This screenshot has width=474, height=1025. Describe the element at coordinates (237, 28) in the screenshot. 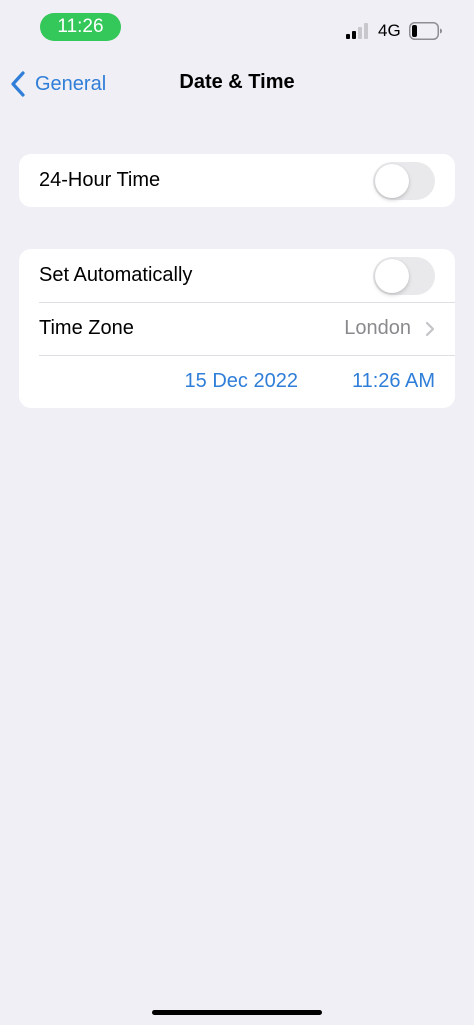

I see `status-bar: 11:26 4G` at that location.